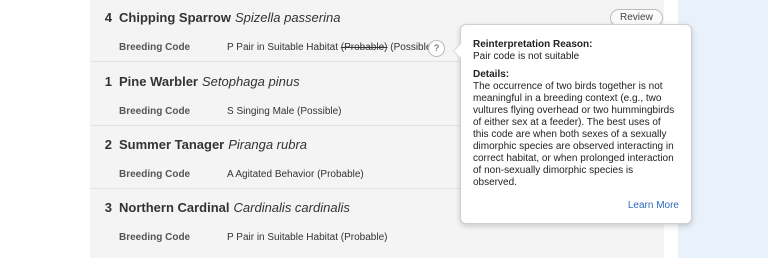 This screenshot has height=258, width=768. What do you see at coordinates (491, 74) in the screenshot?
I see `details-heading: Details:` at bounding box center [491, 74].